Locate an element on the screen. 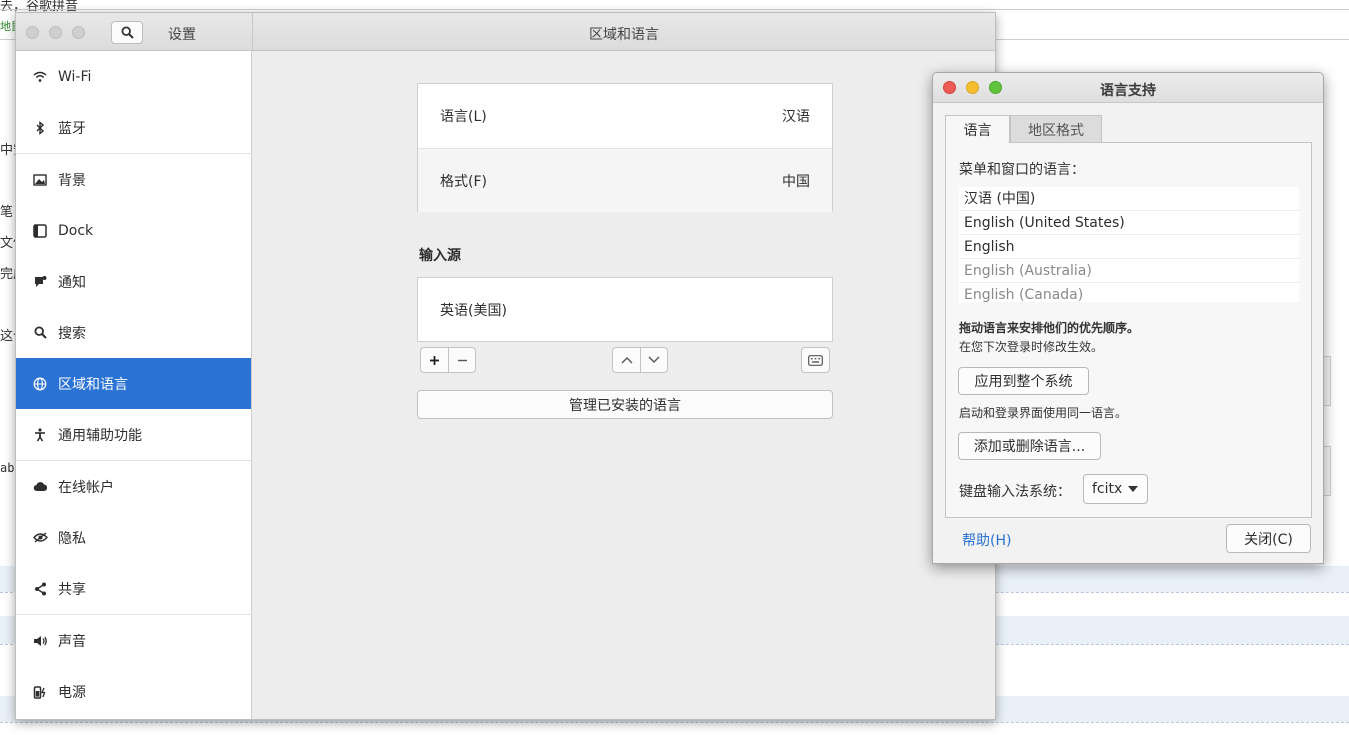 This screenshot has width=1349, height=735. input-method-value: fcitx is located at coordinates (1107, 489).